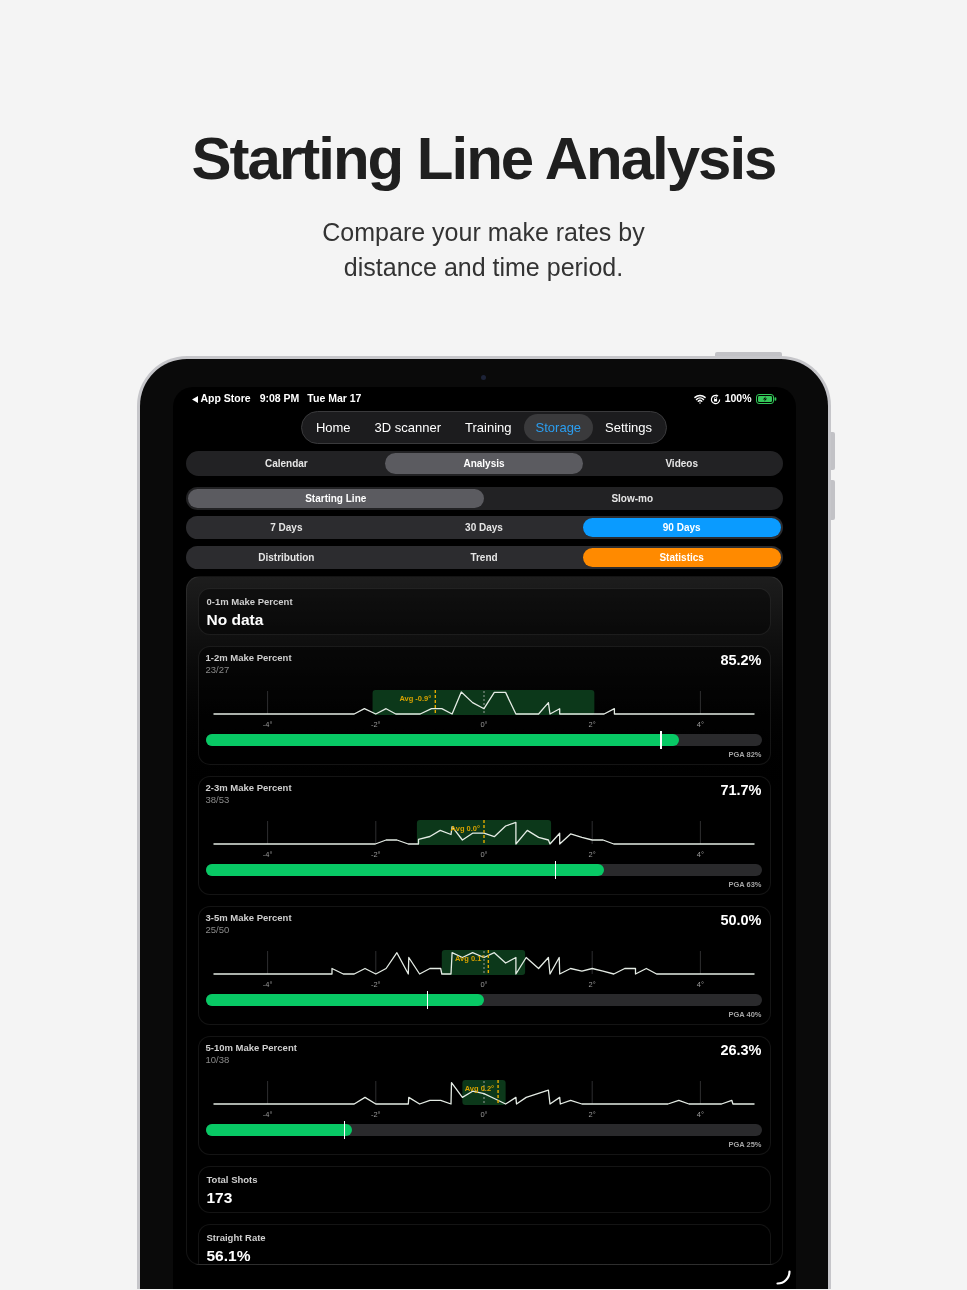  Describe the element at coordinates (741, 660) in the screenshot. I see `make-percent: 85.2%` at that location.